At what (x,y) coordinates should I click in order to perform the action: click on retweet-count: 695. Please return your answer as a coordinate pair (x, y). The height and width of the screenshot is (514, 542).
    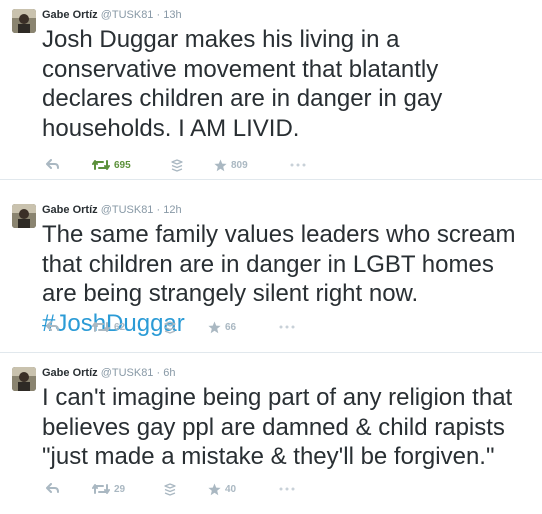
    Looking at the image, I should click on (122, 165).